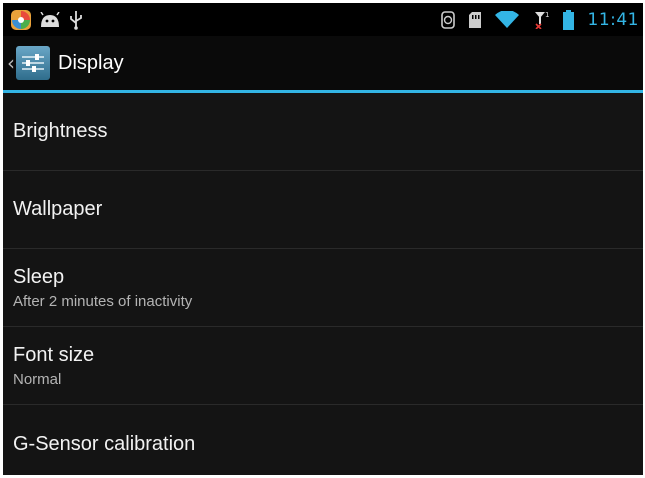 Image resolution: width=645 pixels, height=478 pixels. Describe the element at coordinates (506, 19) in the screenshot. I see `wifi-icon` at that location.